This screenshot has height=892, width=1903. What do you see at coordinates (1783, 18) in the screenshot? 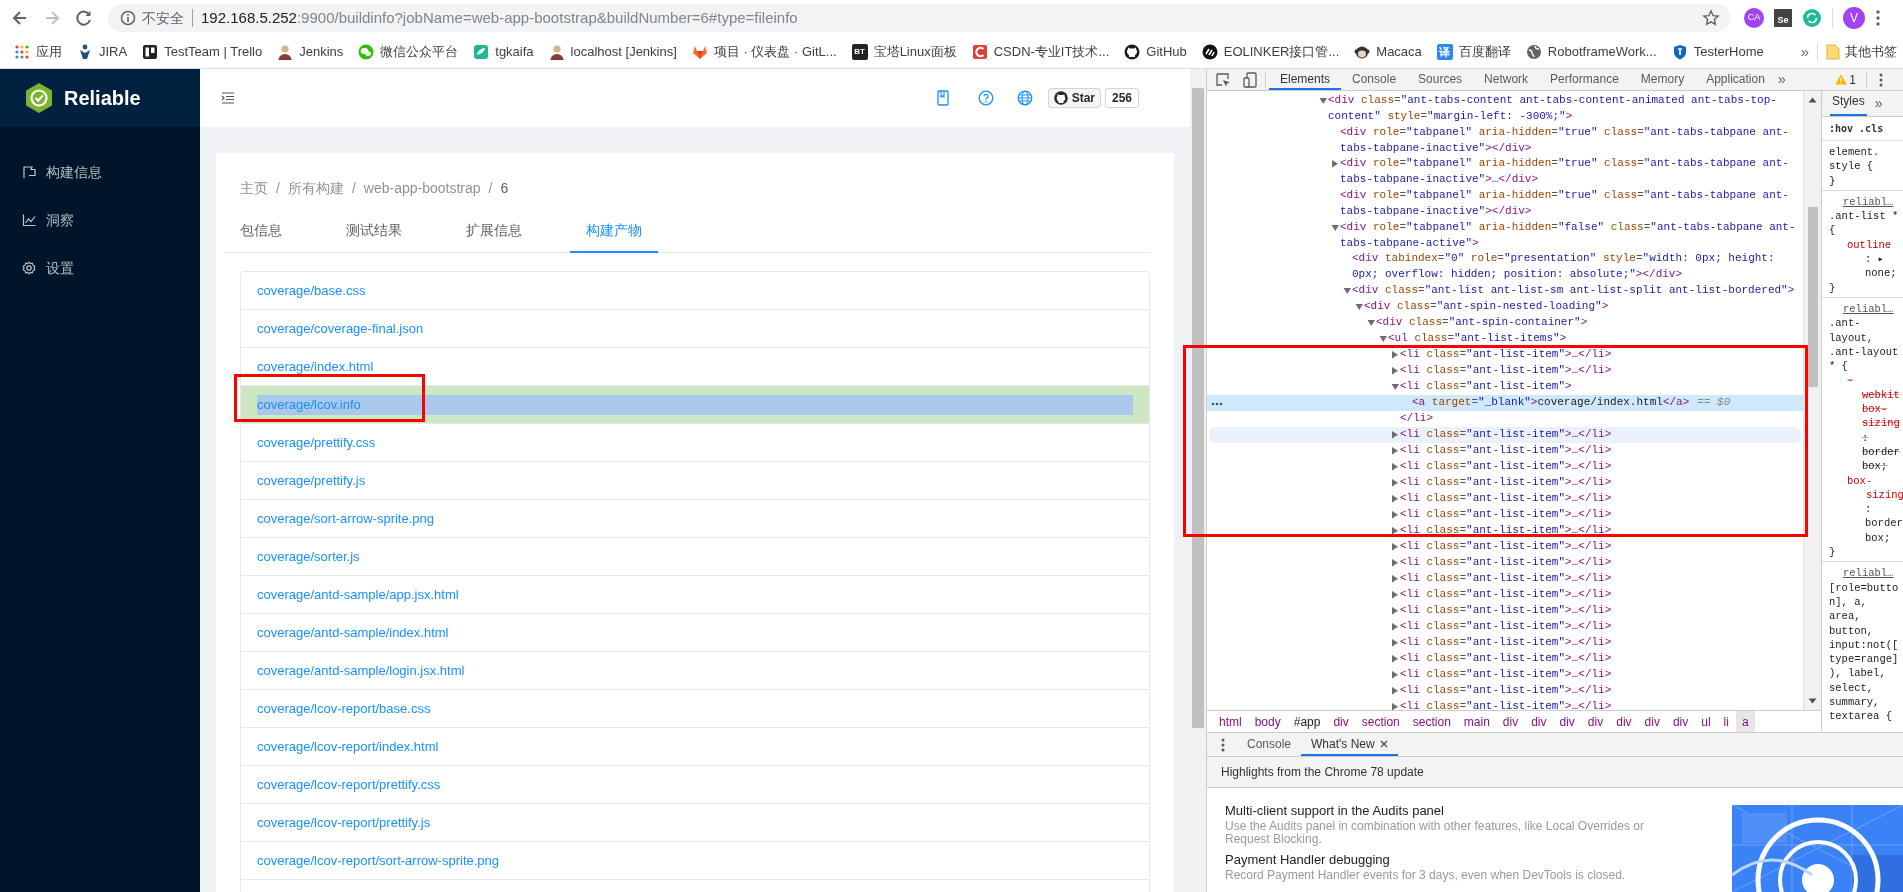
I see `extension-badge: Se` at bounding box center [1783, 18].